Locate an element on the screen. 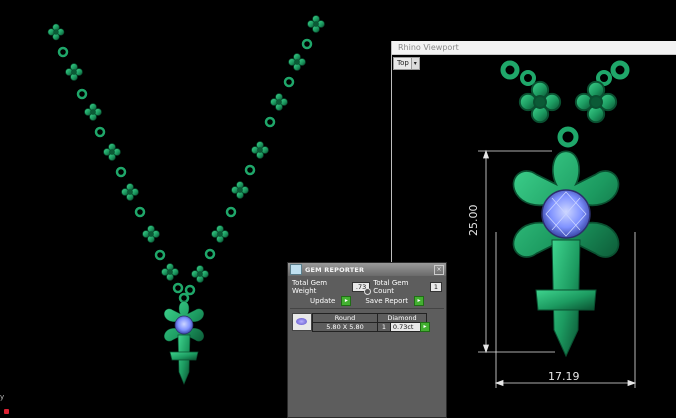  gem-thumbnail is located at coordinates (302, 322).